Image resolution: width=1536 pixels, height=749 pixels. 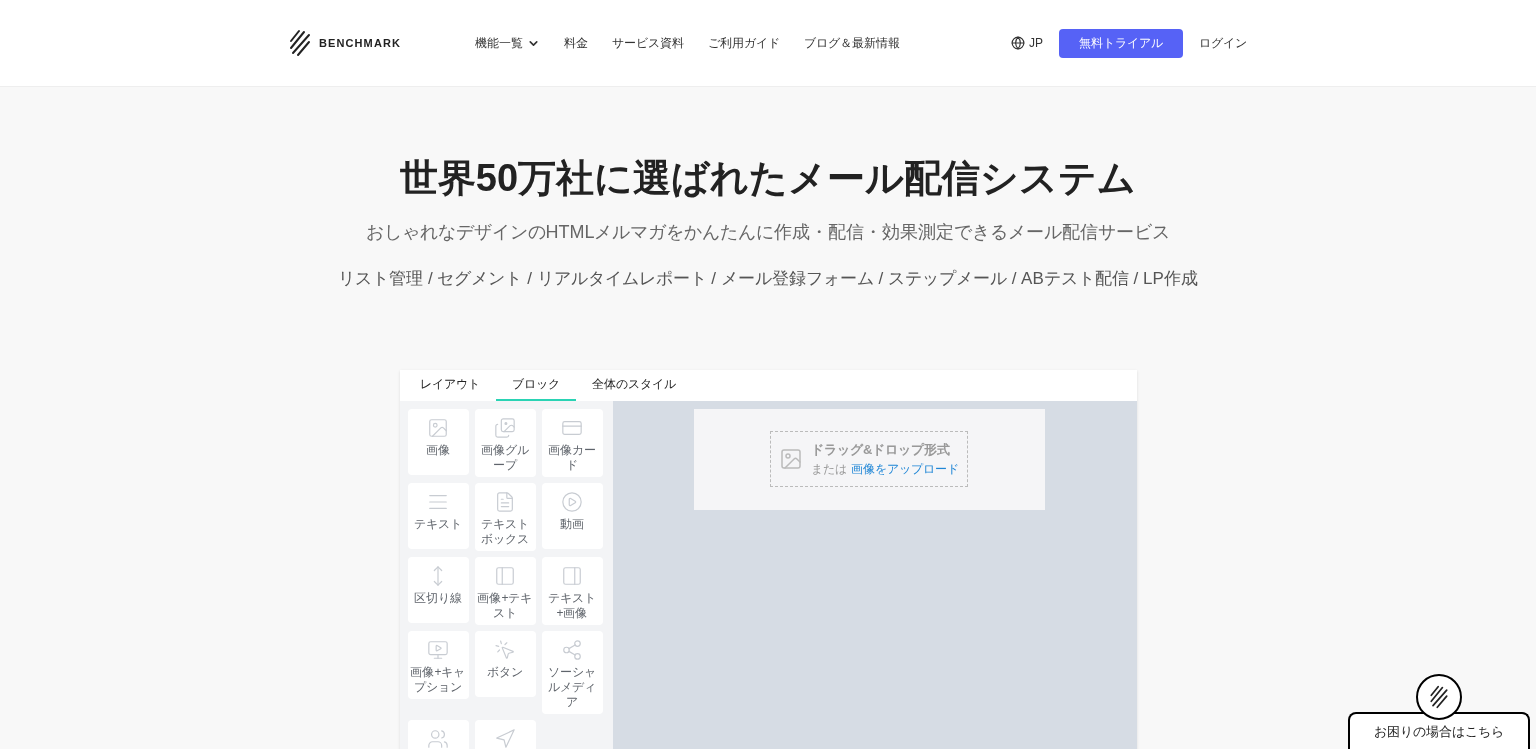 What do you see at coordinates (449, 385) in the screenshot?
I see `editor-tab: レイアウト` at bounding box center [449, 385].